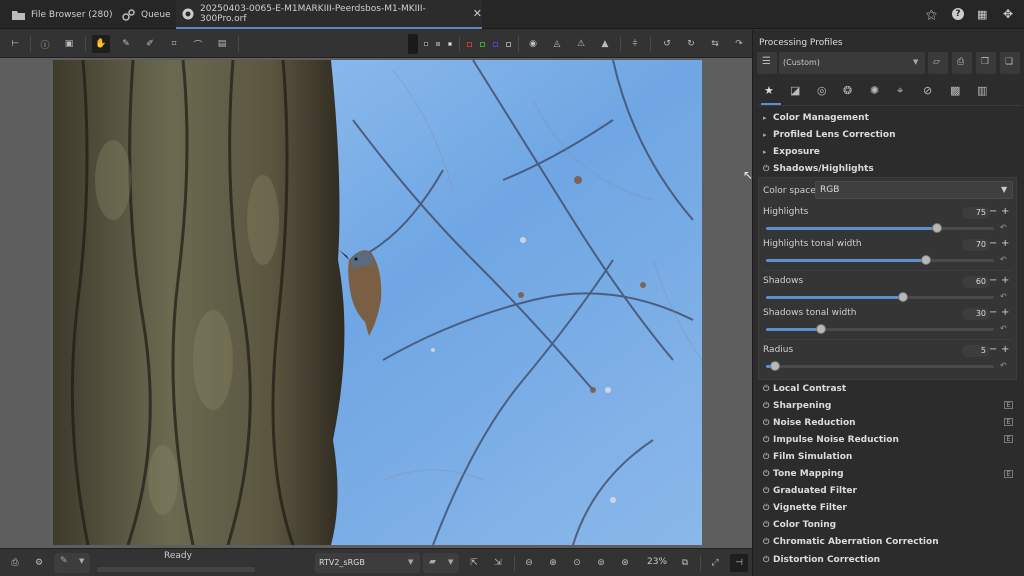 The image size is (1024, 576). What do you see at coordinates (529, 563) in the screenshot?
I see `zoom-out-icon: ⊖` at bounding box center [529, 563].